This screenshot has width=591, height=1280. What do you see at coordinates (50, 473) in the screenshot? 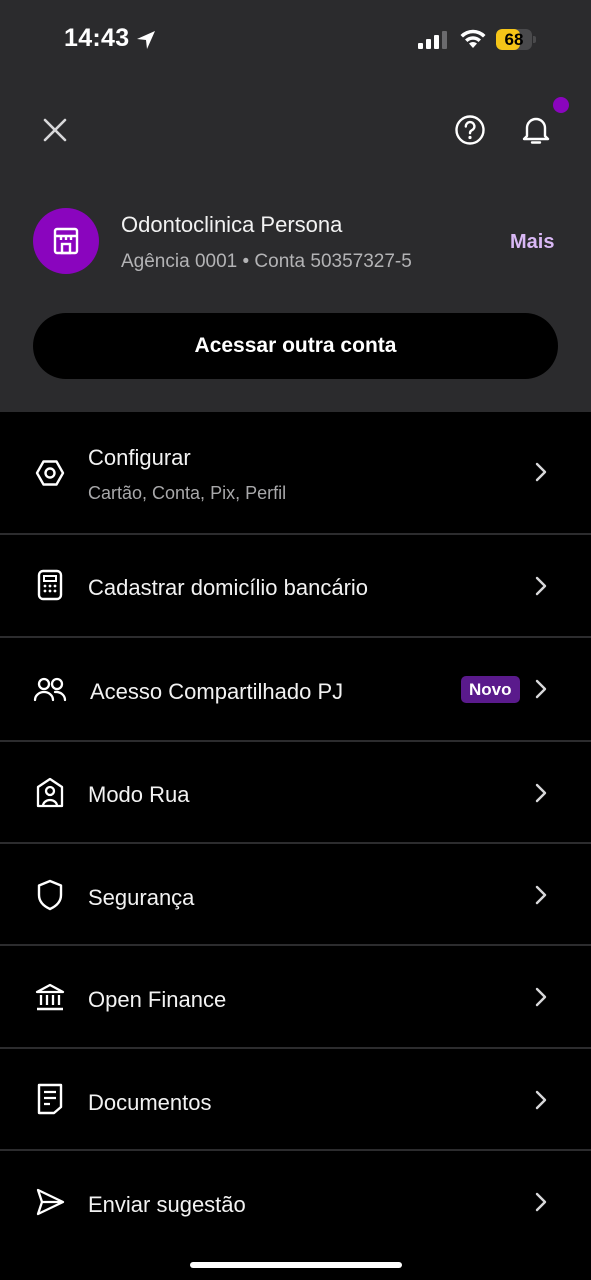
I see `settings-hexagon-icon` at bounding box center [50, 473].